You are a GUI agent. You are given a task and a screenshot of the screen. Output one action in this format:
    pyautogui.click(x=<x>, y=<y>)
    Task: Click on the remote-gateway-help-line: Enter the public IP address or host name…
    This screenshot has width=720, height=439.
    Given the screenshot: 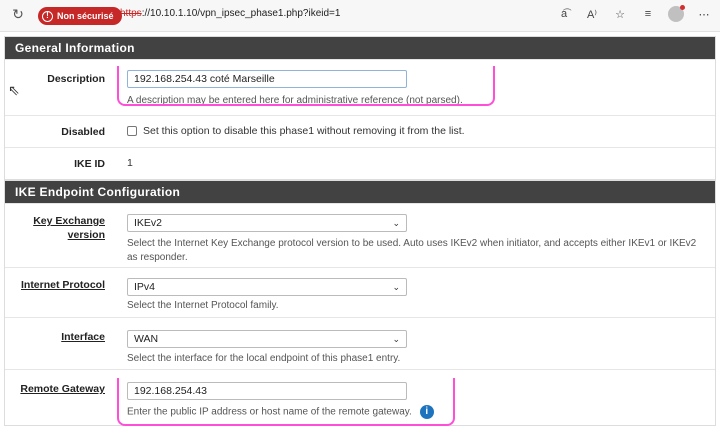 What is the action you would take?
    pyautogui.click(x=416, y=412)
    